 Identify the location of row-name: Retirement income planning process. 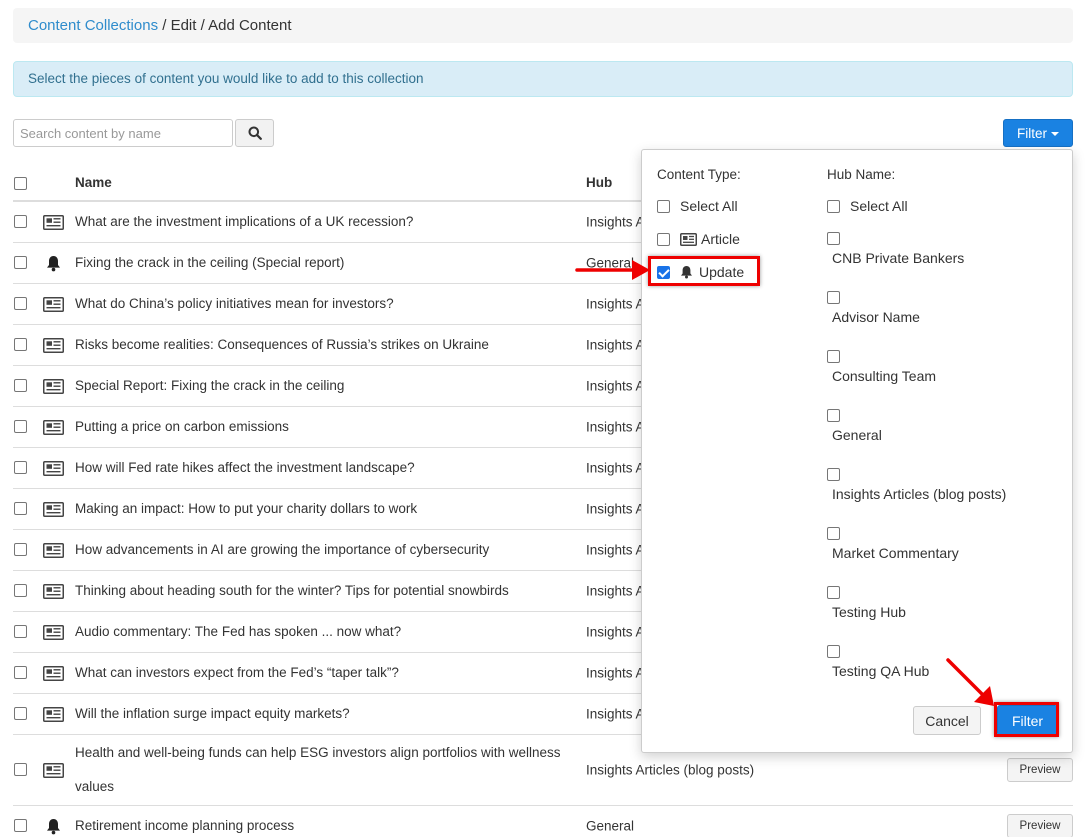
(185, 825).